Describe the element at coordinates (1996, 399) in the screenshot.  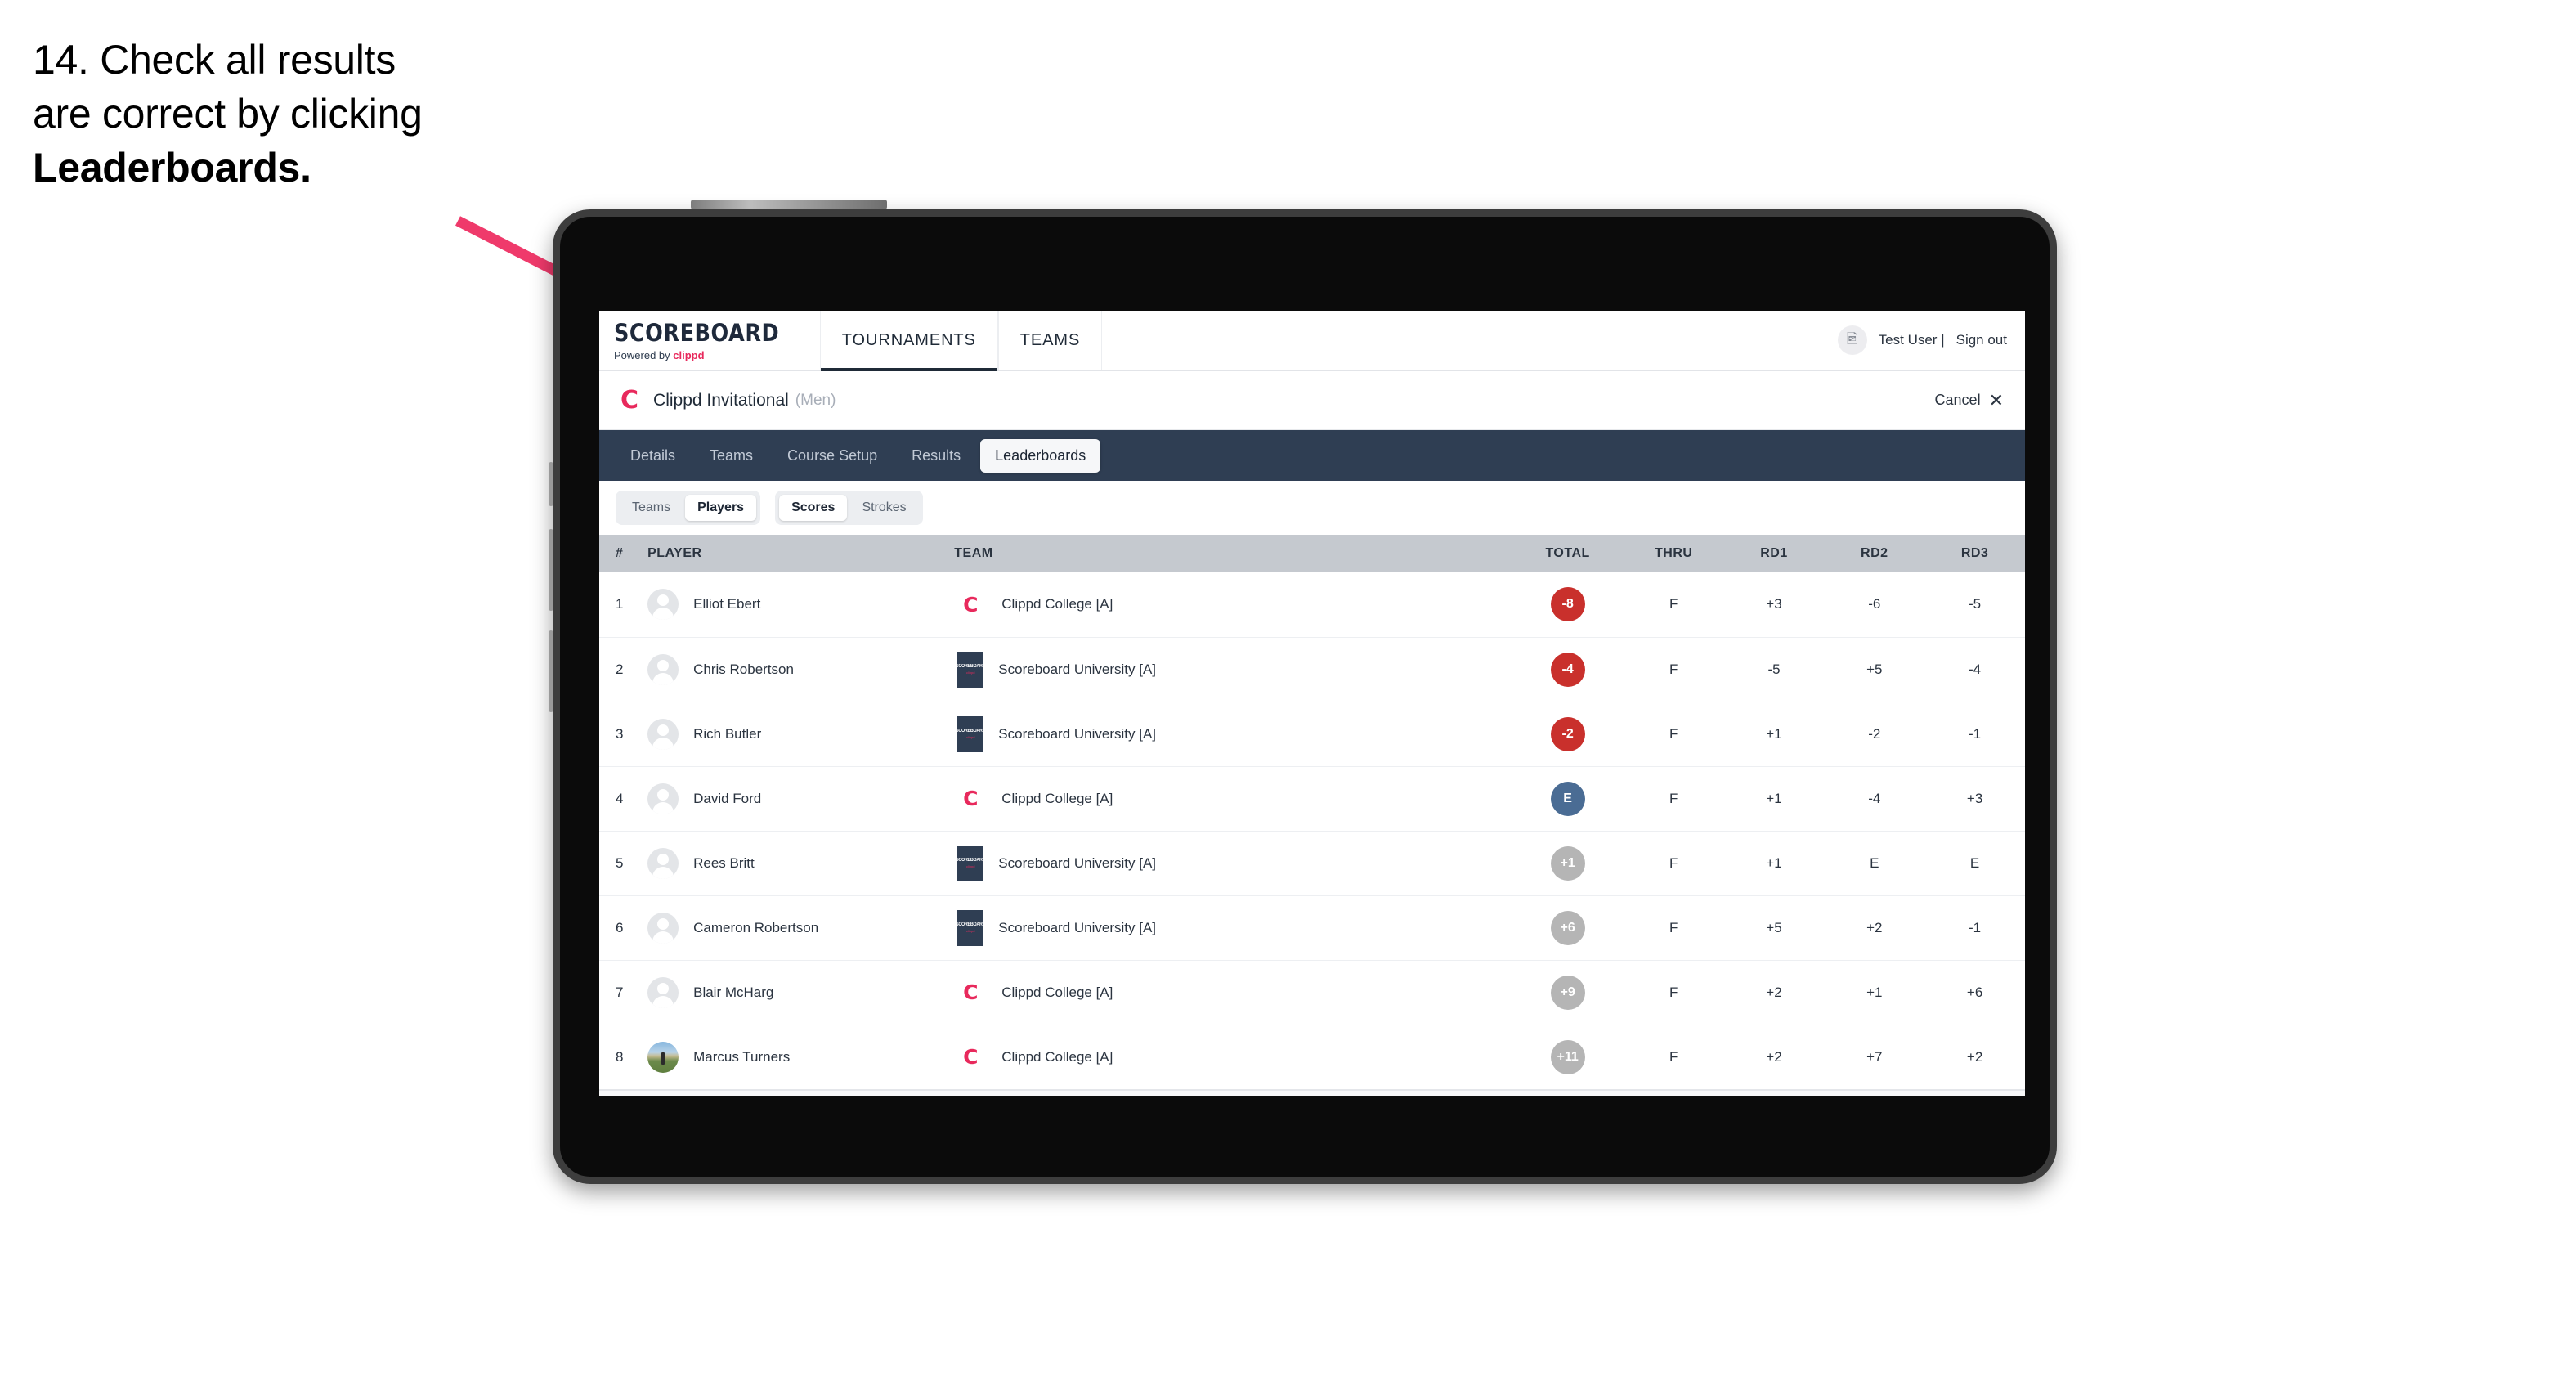
I see `close-icon: ✕` at that location.